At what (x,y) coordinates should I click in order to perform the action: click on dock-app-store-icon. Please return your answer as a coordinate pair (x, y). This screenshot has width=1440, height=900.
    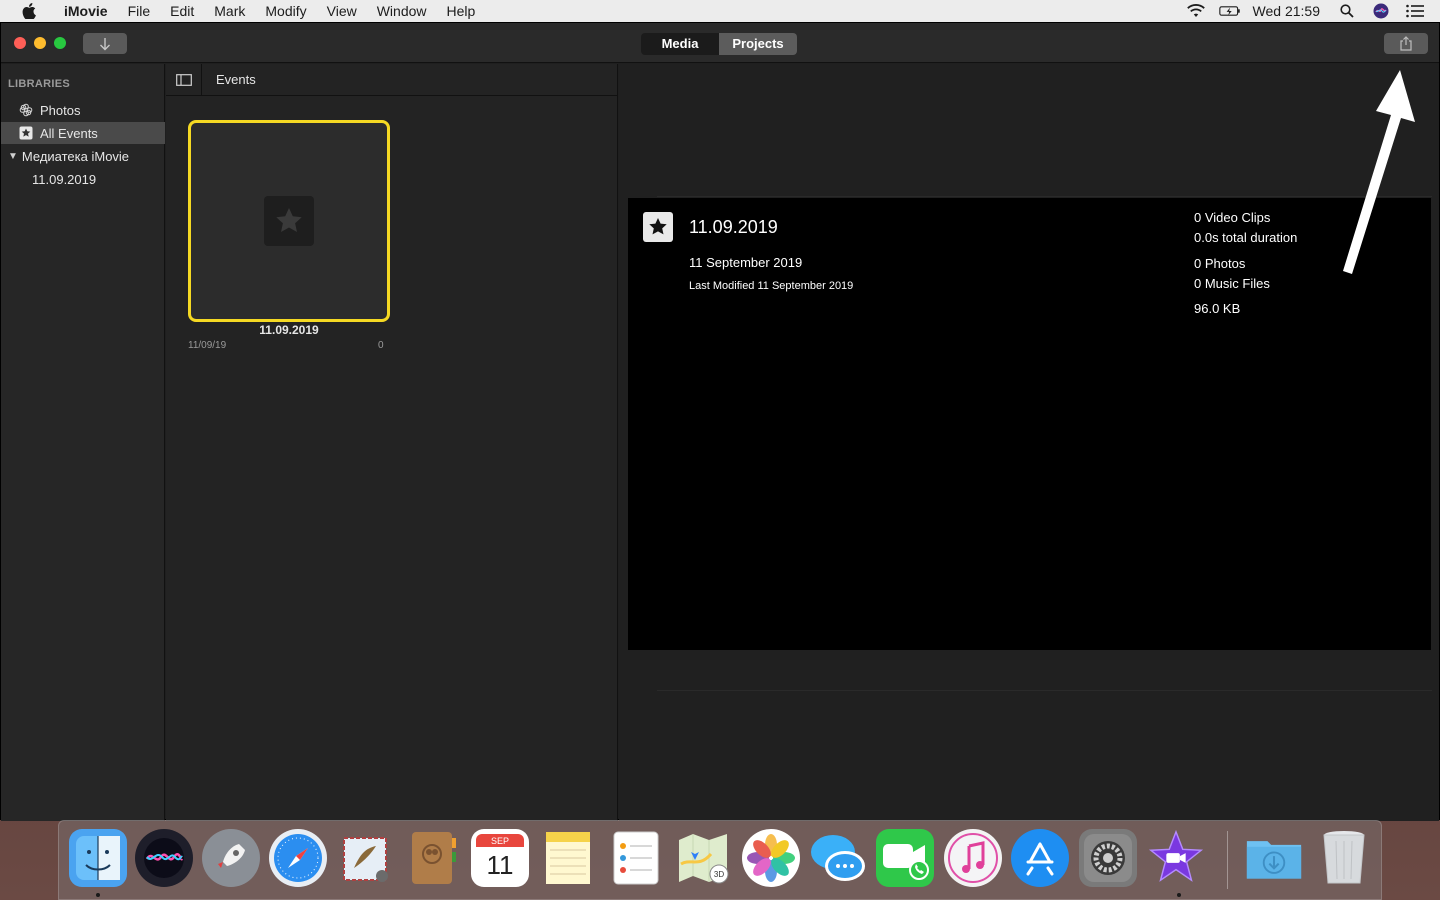
    Looking at the image, I should click on (1040, 858).